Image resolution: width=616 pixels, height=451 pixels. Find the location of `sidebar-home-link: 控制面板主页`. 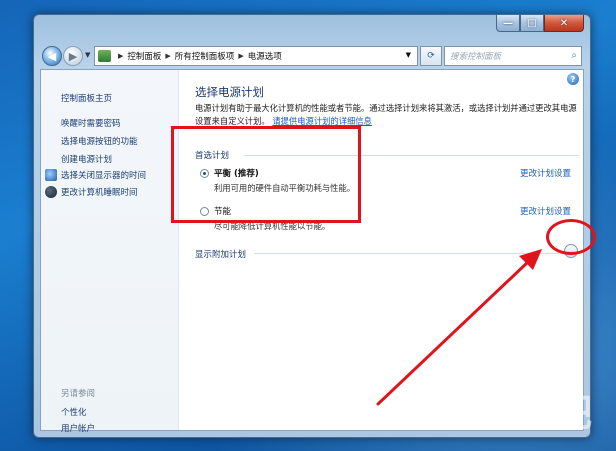

sidebar-home-link: 控制面板主页 is located at coordinates (86, 98).